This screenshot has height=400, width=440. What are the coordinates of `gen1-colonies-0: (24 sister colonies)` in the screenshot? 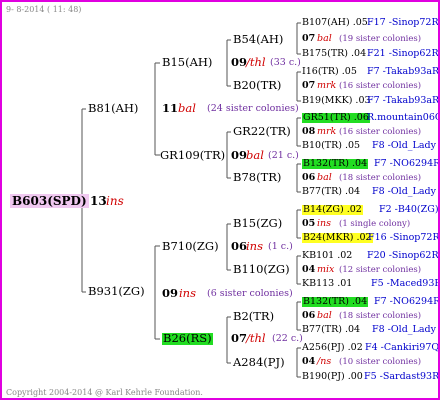 It's located at (253, 108).